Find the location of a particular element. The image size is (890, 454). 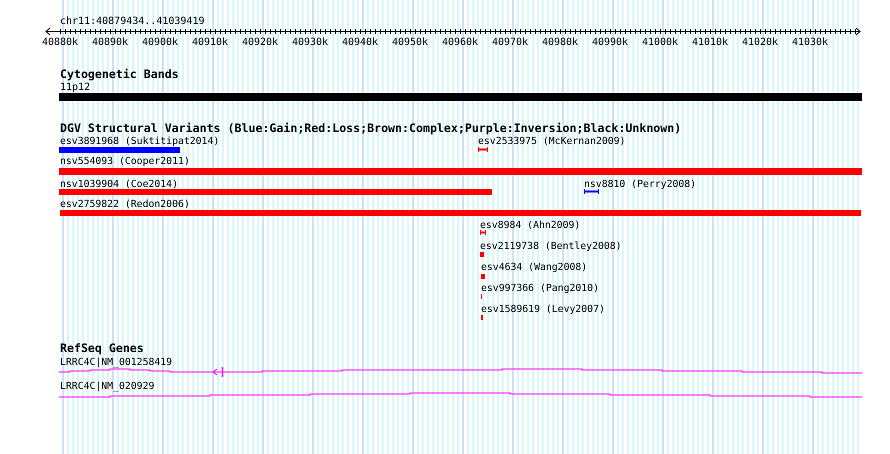

track-title: RefSeq Genes is located at coordinates (102, 348).